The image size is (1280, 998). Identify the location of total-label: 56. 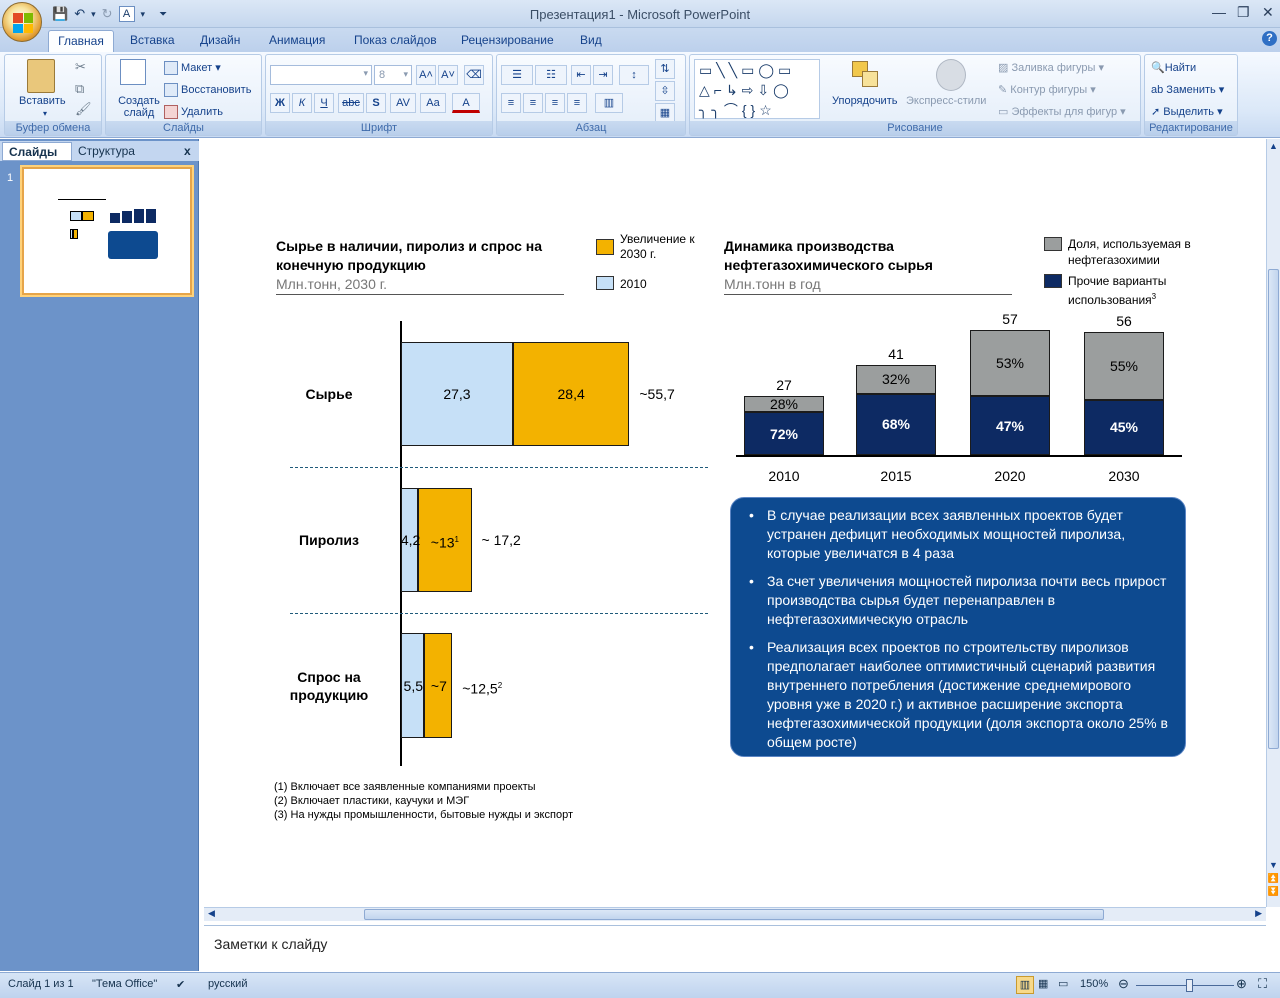
(1124, 320).